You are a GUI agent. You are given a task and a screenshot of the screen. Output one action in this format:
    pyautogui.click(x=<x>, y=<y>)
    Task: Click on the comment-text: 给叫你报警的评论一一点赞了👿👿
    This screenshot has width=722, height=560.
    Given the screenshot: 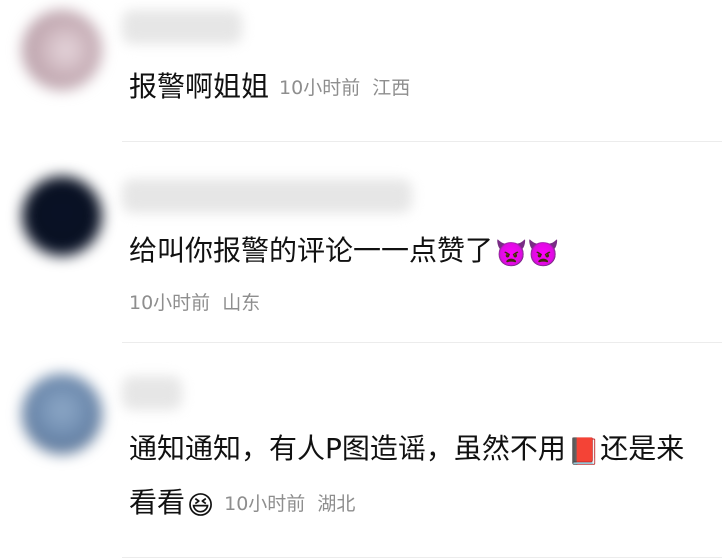 What is the action you would take?
    pyautogui.click(x=418, y=251)
    